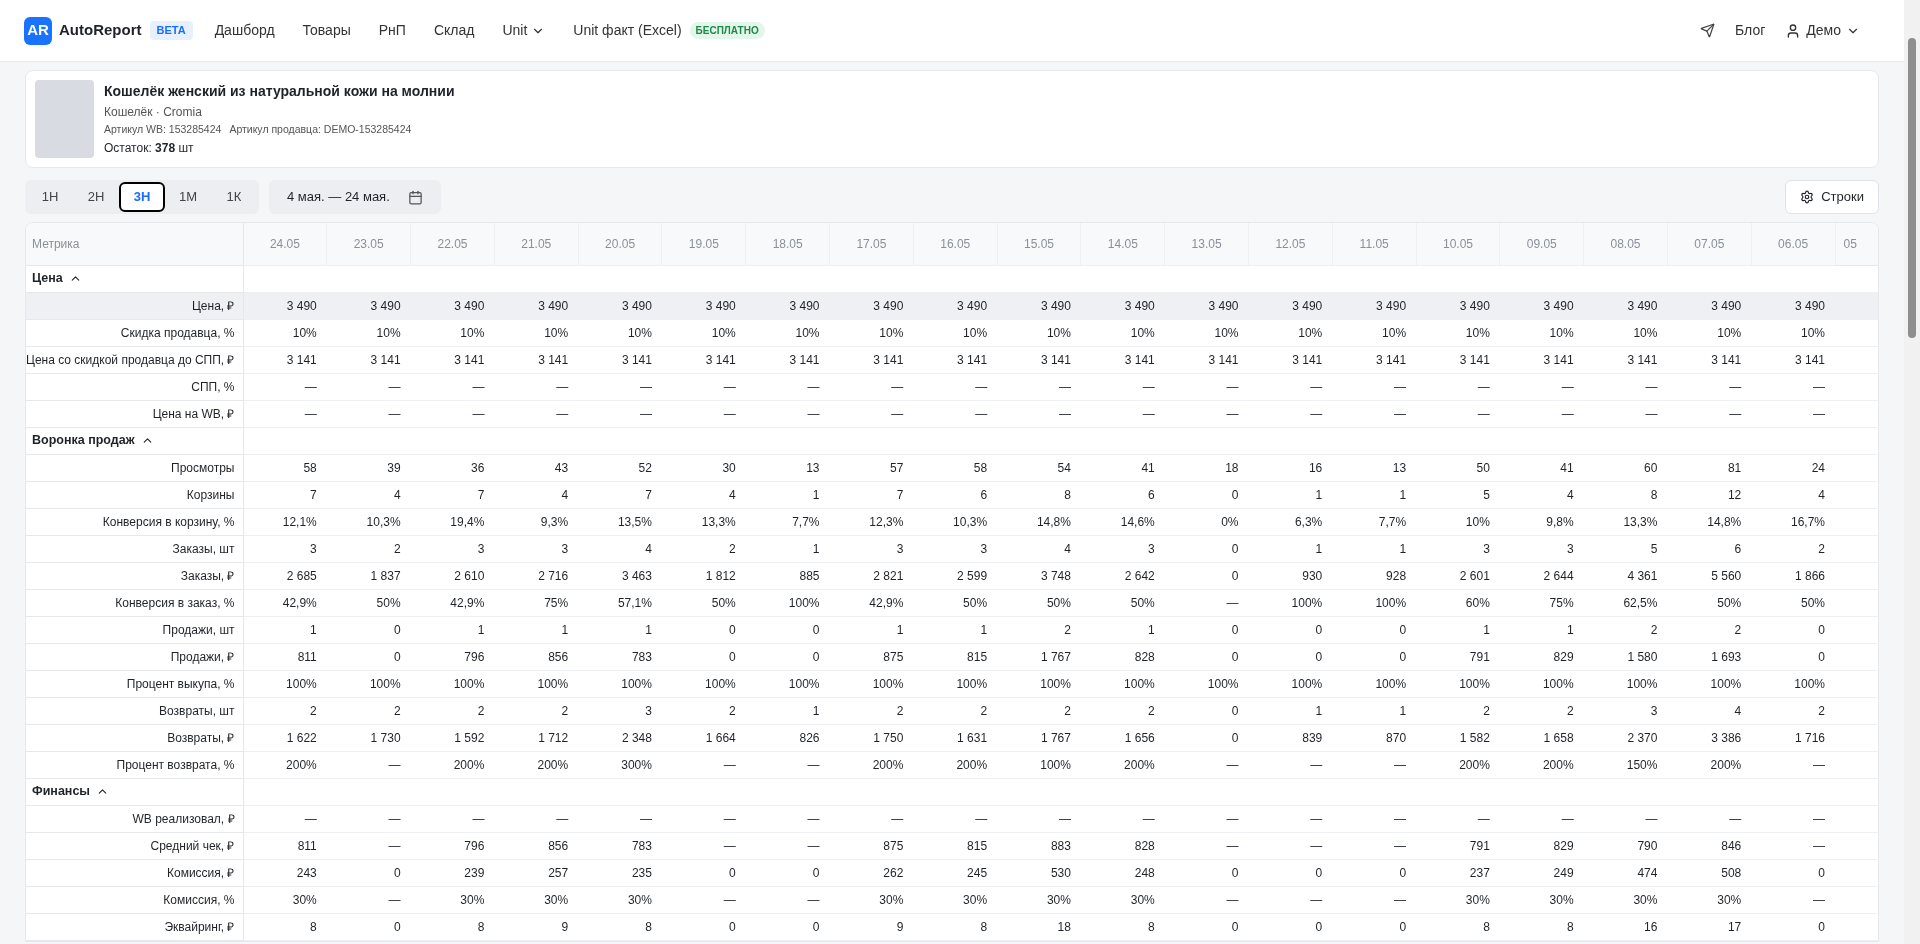 The width and height of the screenshot is (1920, 944). What do you see at coordinates (1750, 30) in the screenshot?
I see `blog-link: Блог` at bounding box center [1750, 30].